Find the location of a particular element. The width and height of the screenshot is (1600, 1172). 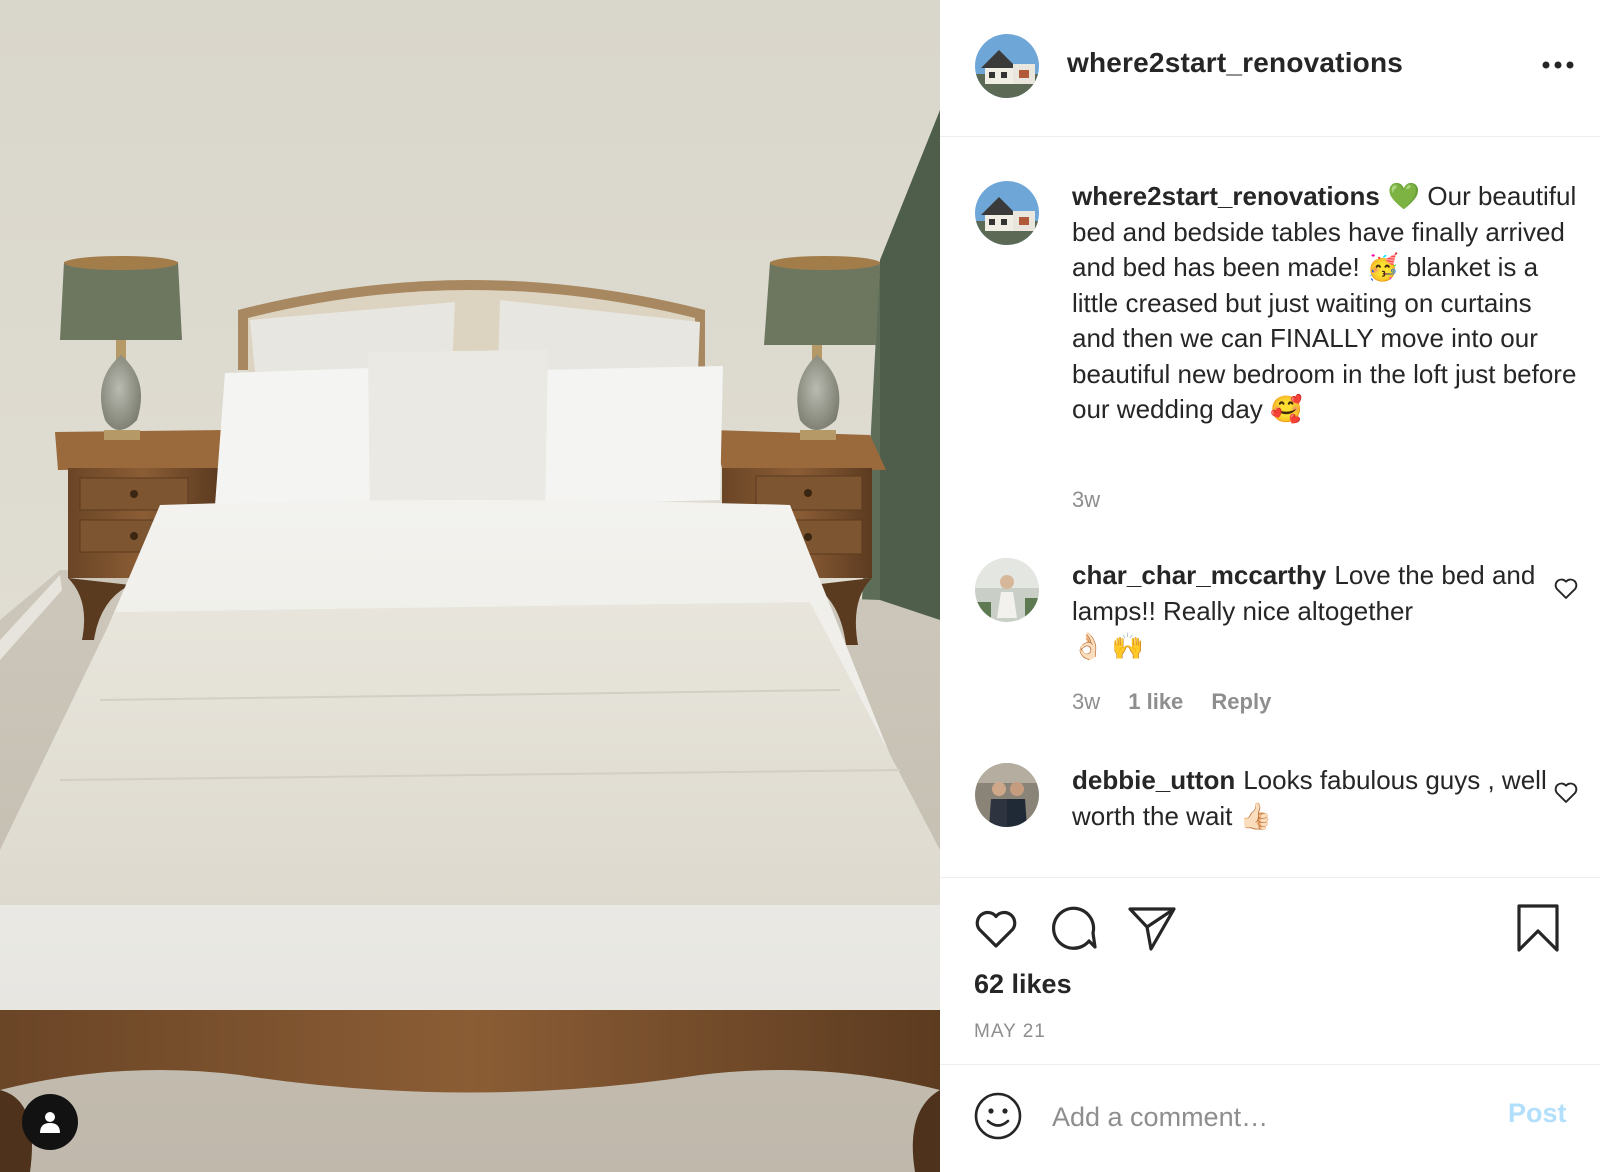

caption-username: where2start_renovations is located at coordinates (1226, 196).